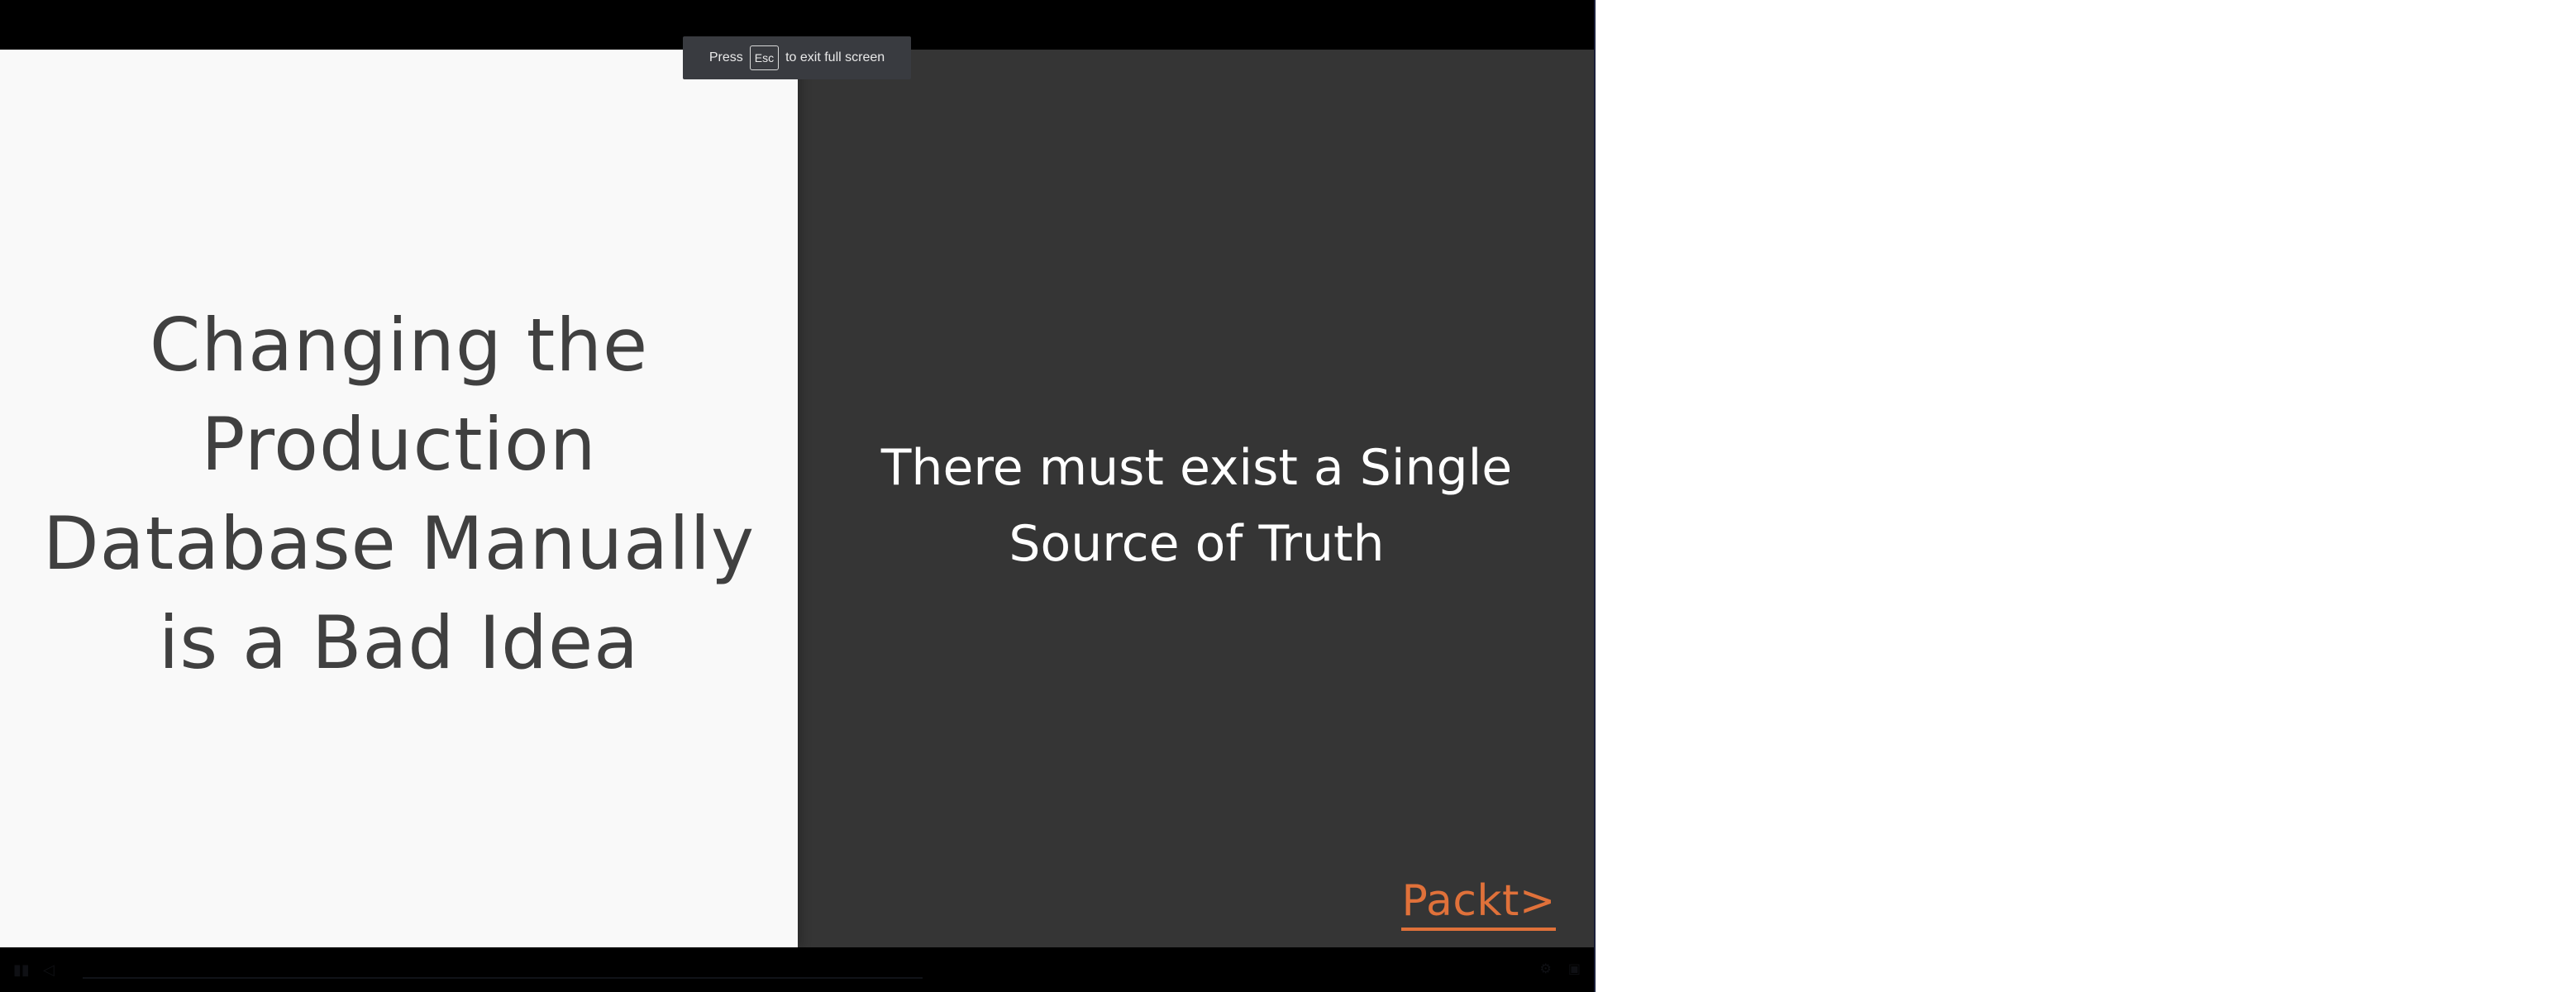  I want to click on slide-title-line: Production, so click(399, 445).